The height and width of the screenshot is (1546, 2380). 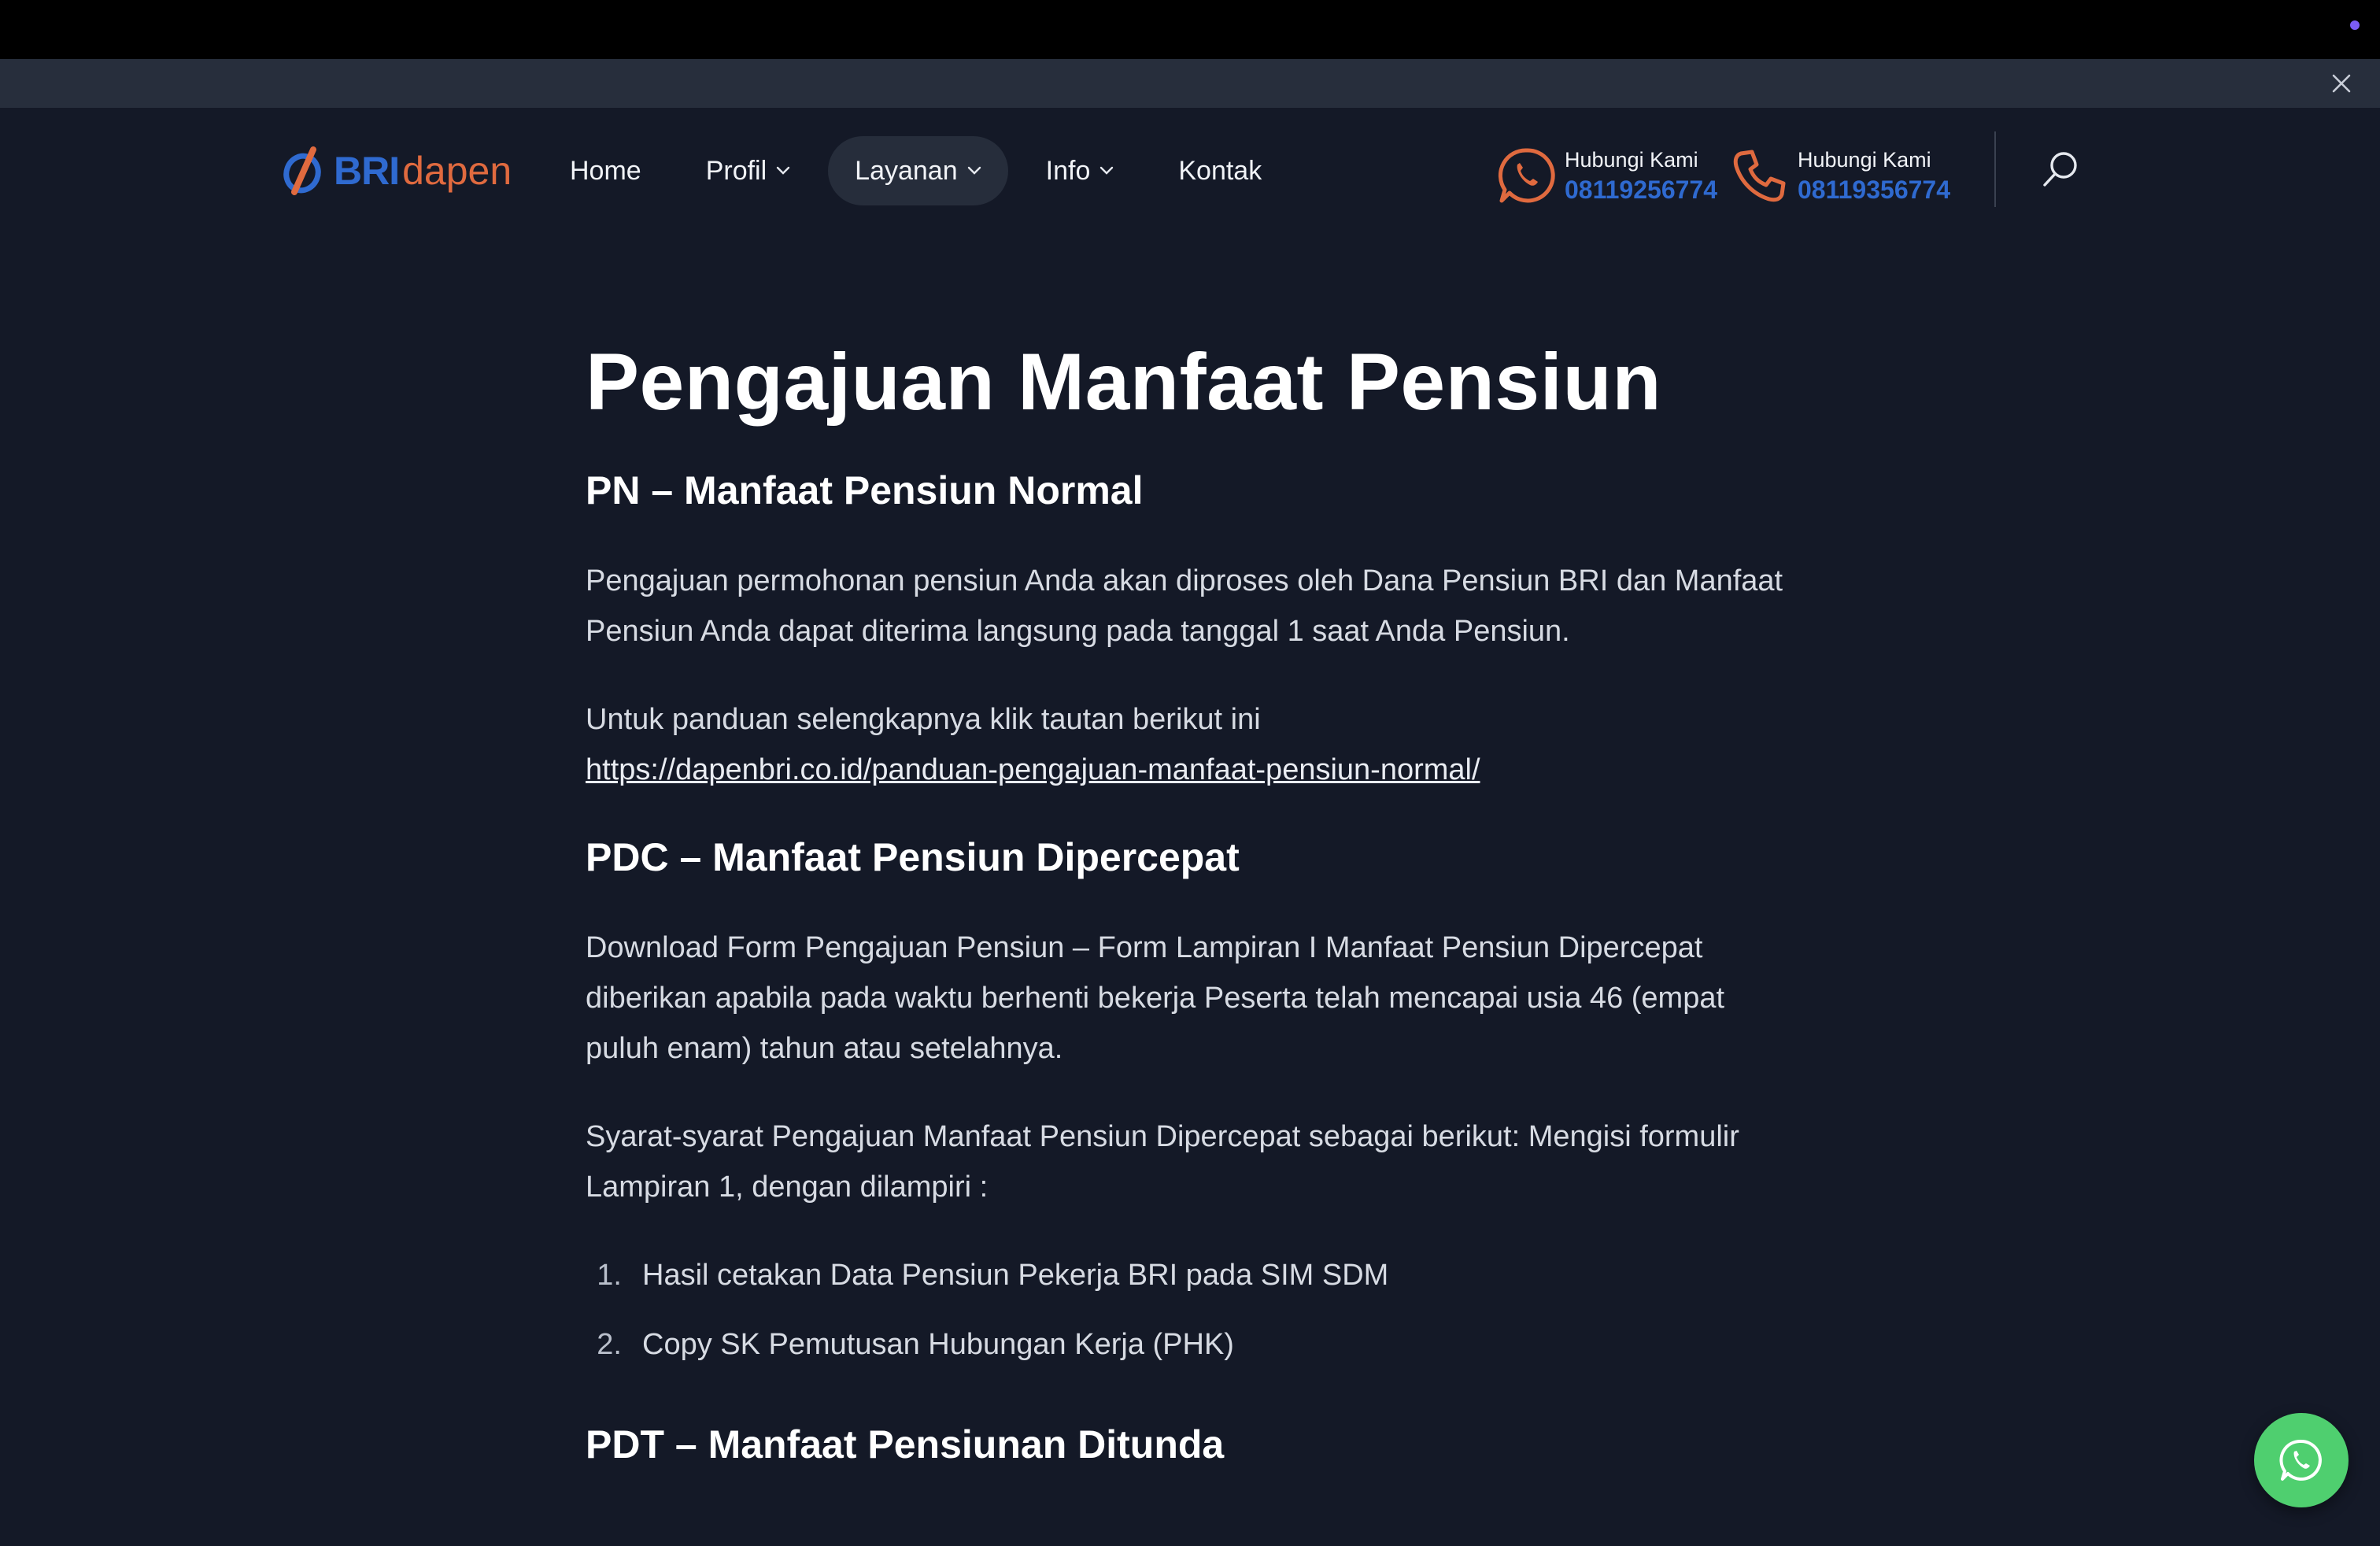 I want to click on whatsapp-chat-button, so click(x=2301, y=1460).